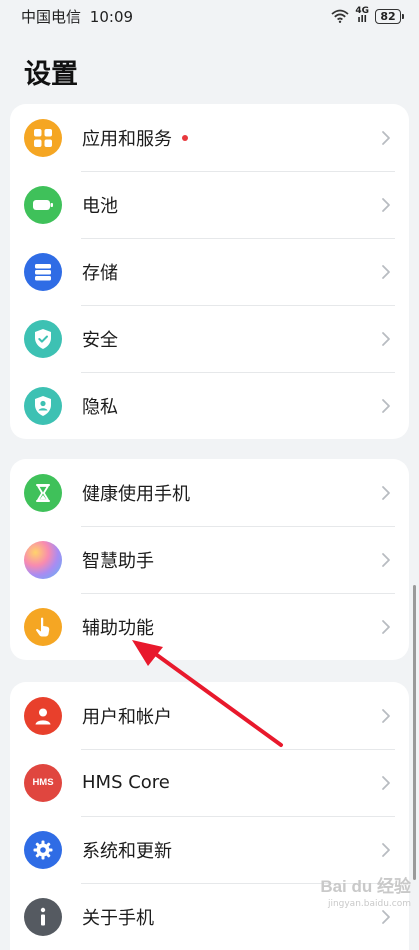  Describe the element at coordinates (209, 338) in the screenshot. I see `settings-item-security: 安全` at that location.